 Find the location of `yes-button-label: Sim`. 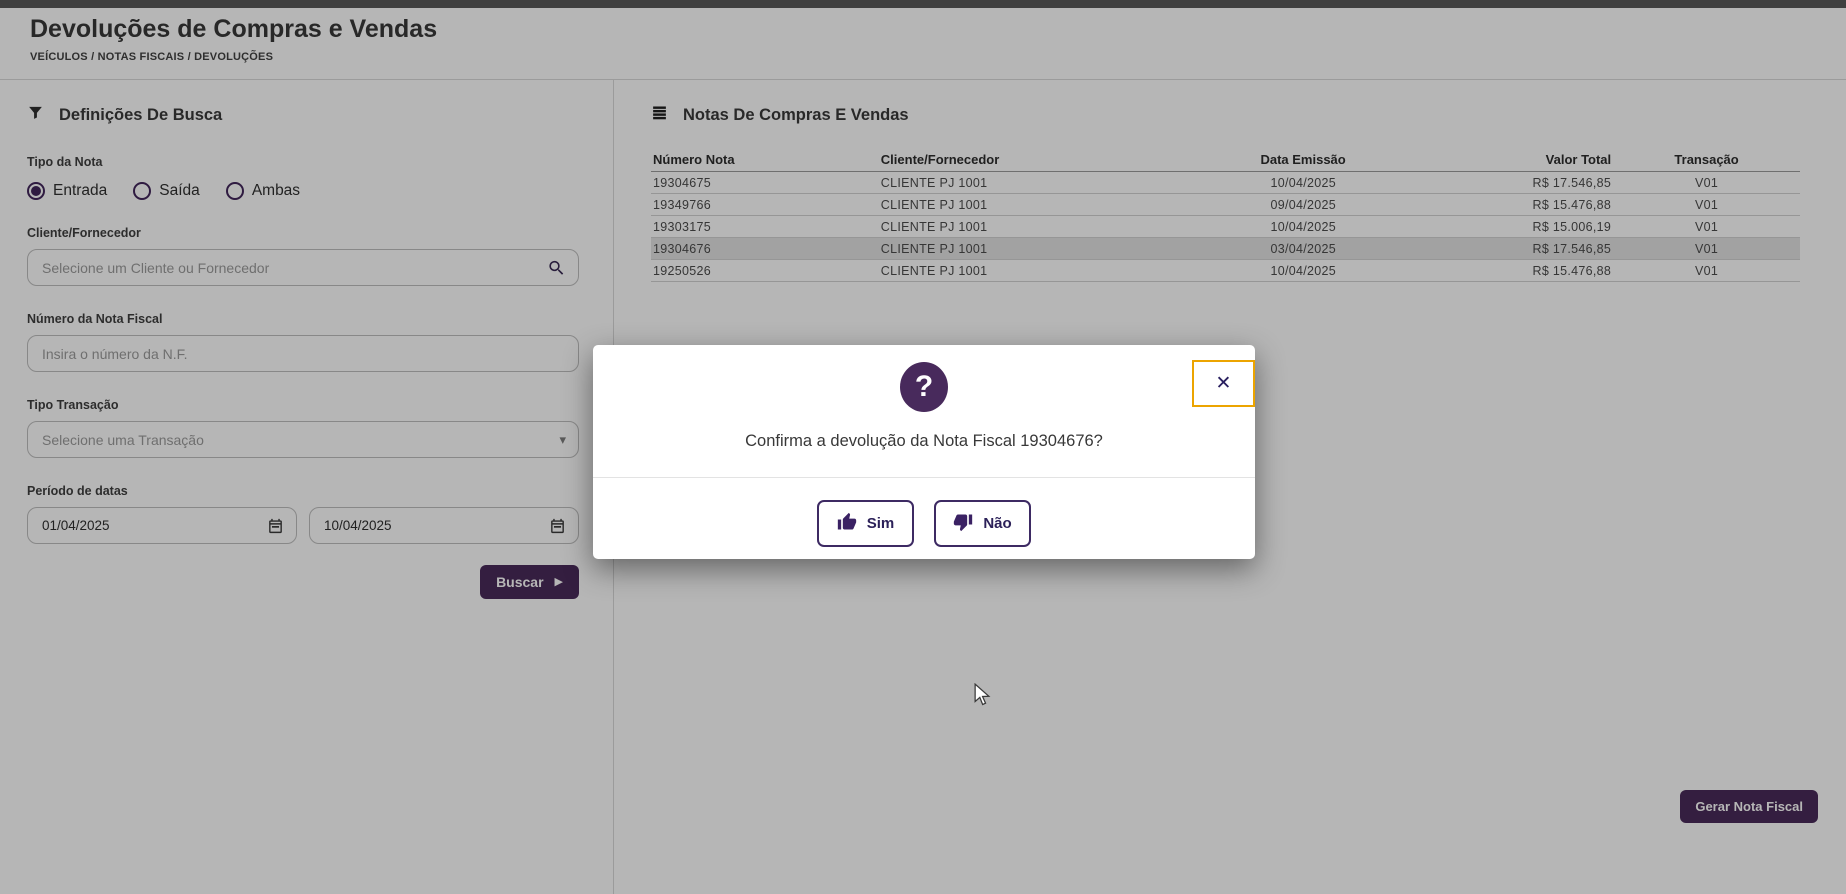

yes-button-label: Sim is located at coordinates (880, 523).